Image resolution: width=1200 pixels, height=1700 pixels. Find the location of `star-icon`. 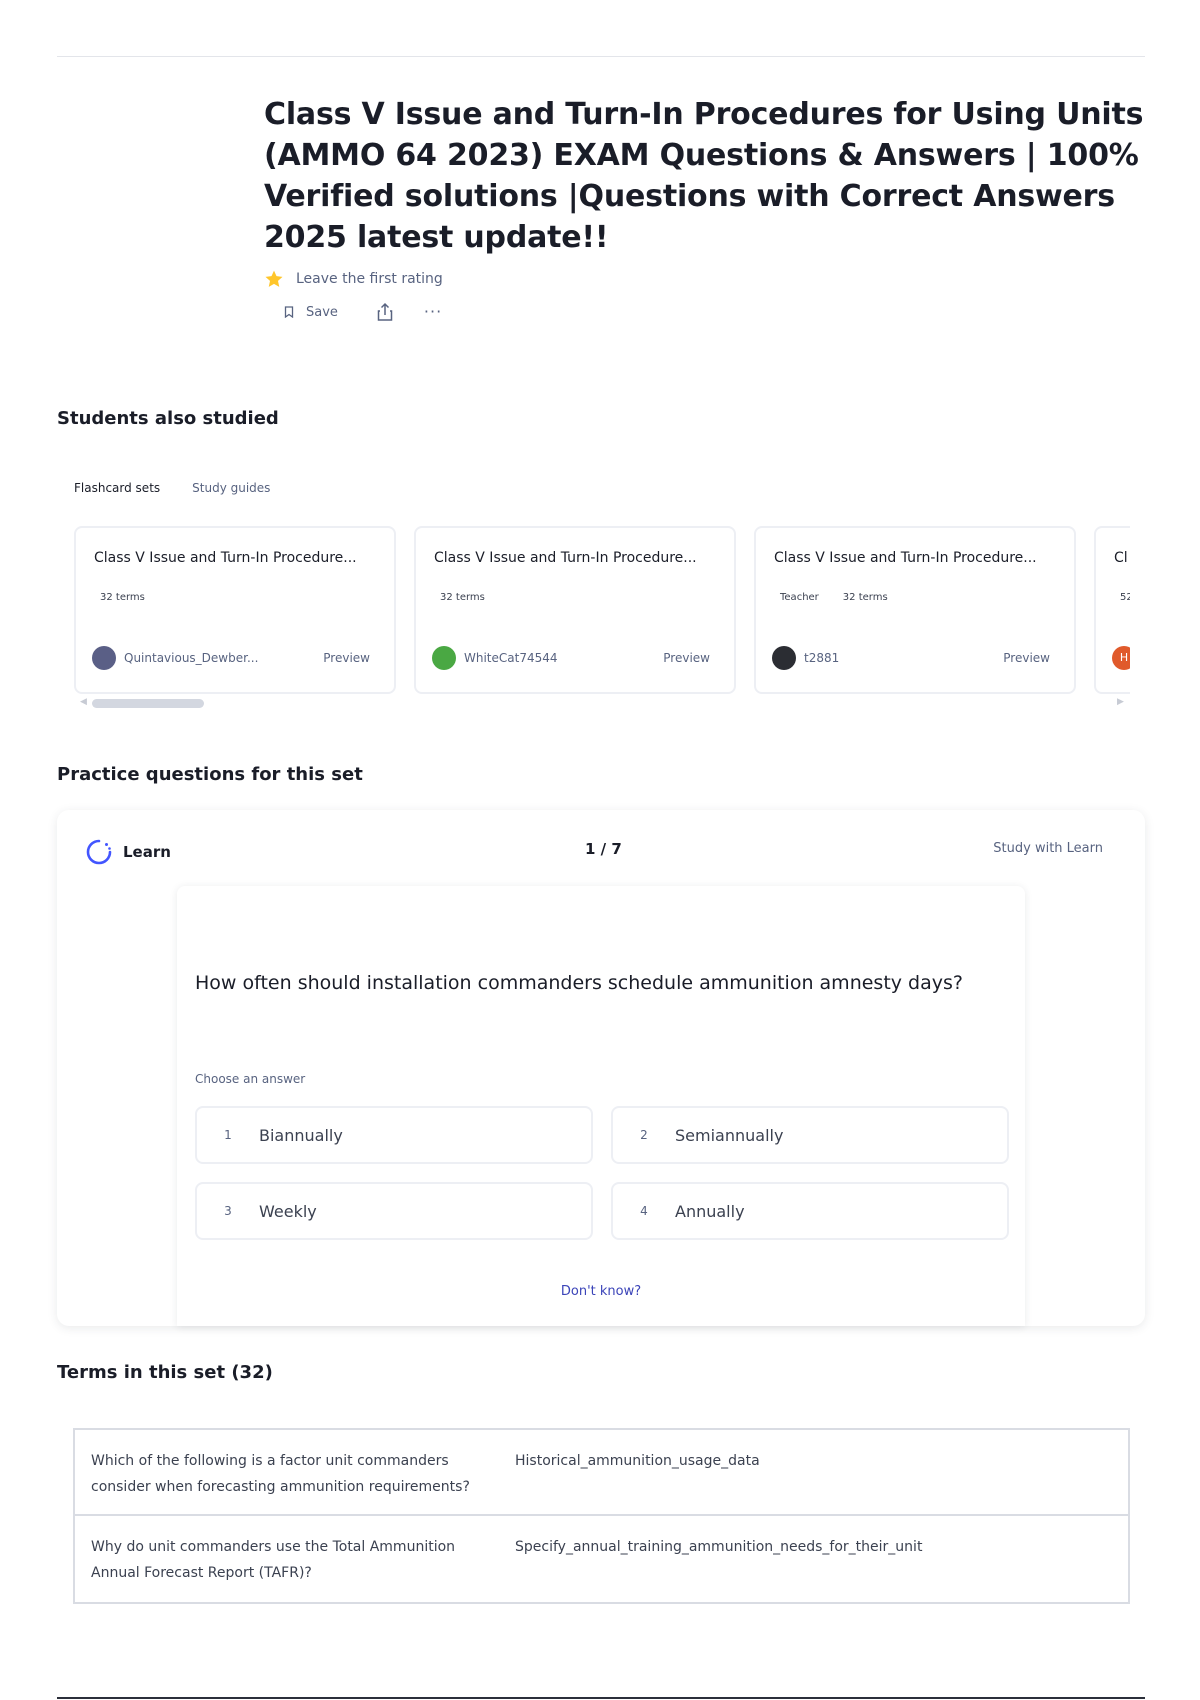

star-icon is located at coordinates (274, 278).